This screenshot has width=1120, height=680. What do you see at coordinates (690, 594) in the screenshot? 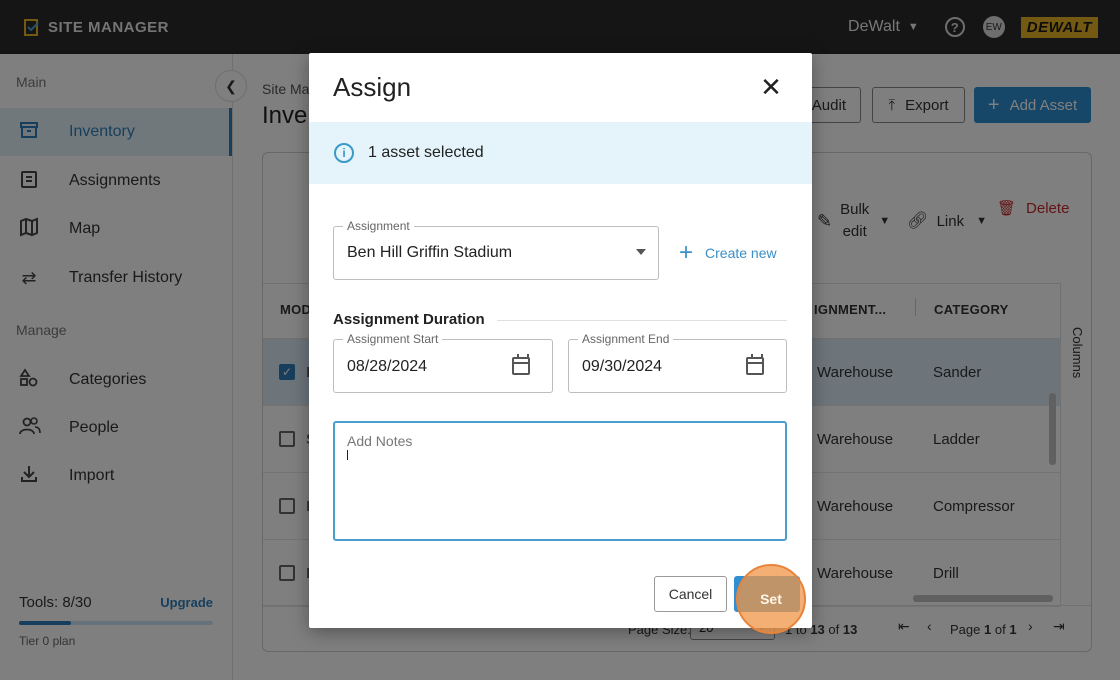
I see `cancel-button: Cancel` at bounding box center [690, 594].